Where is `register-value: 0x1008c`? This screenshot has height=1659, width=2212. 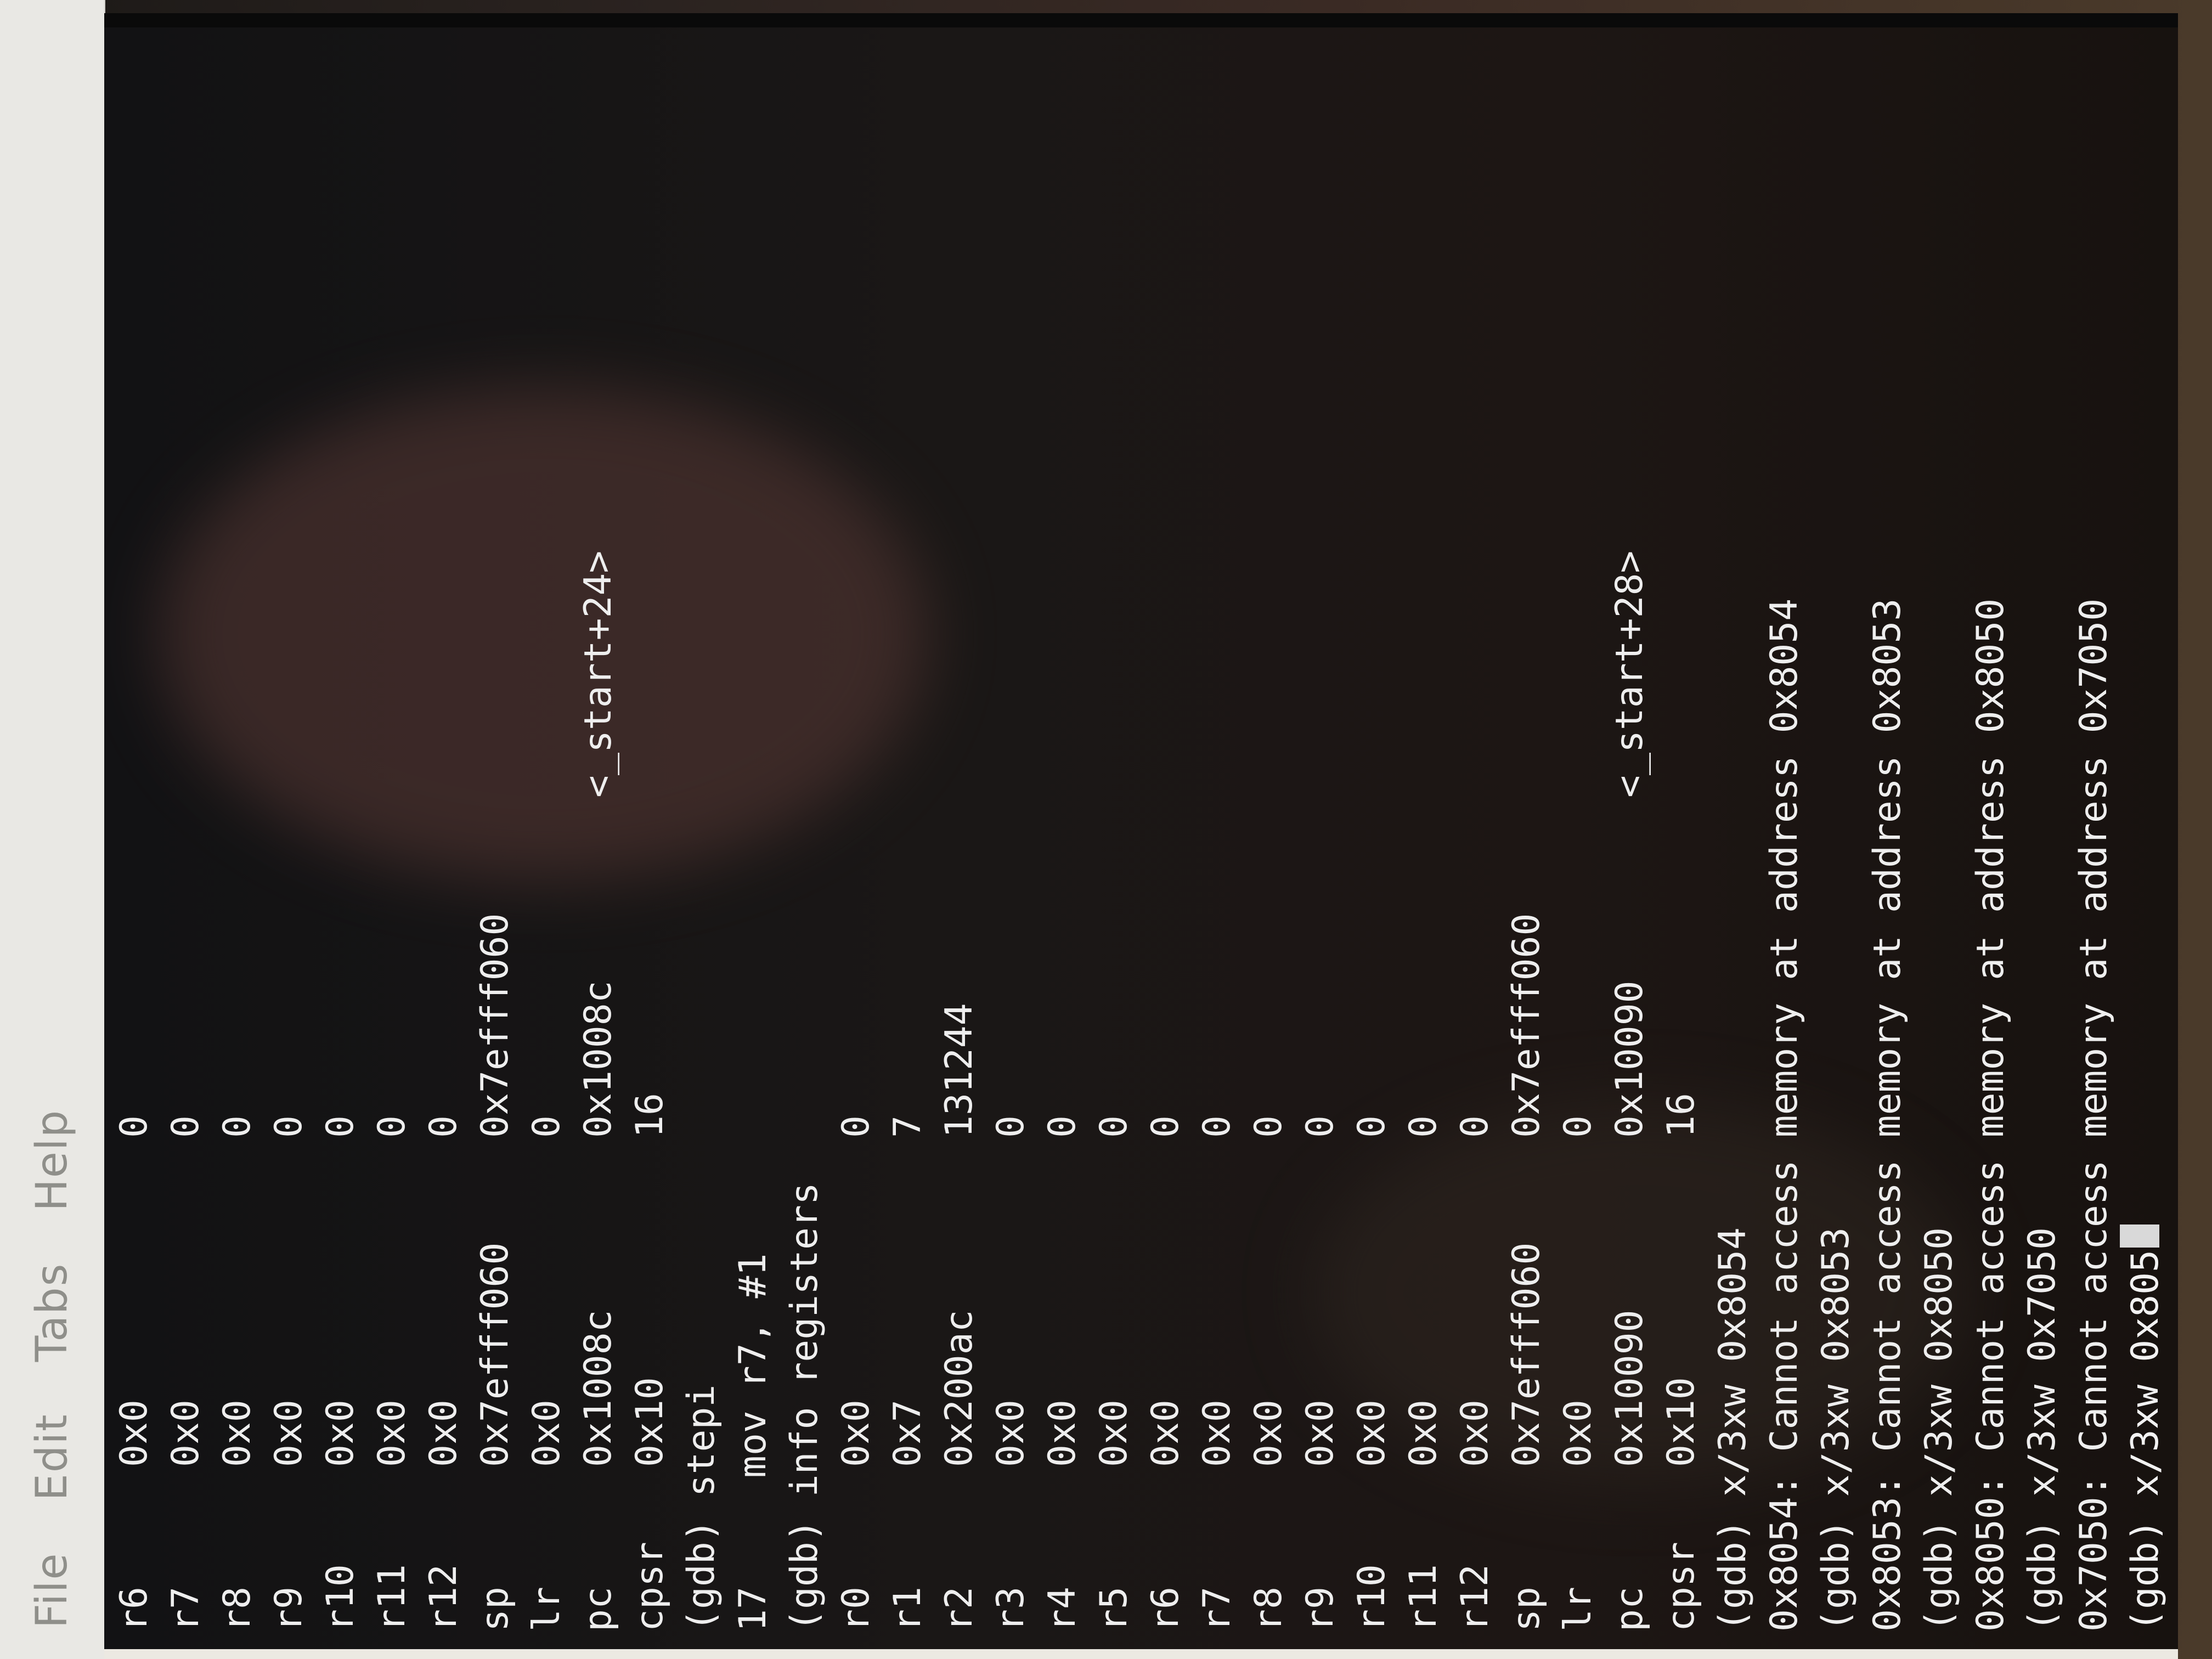
register-value: 0x1008c is located at coordinates (598, 1059).